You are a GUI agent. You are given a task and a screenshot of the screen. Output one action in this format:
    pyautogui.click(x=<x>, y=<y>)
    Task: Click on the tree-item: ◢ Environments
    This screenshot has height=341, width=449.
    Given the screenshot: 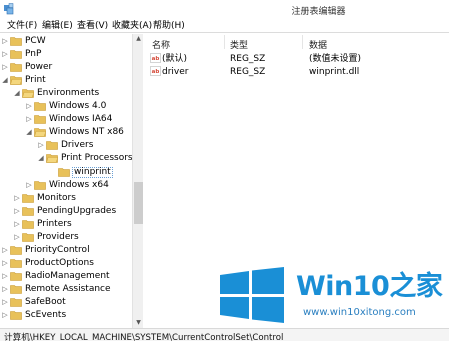 What is the action you would take?
    pyautogui.click(x=71, y=93)
    